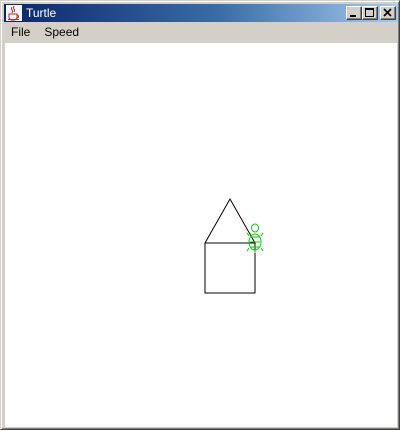 This screenshot has height=430, width=400. What do you see at coordinates (354, 13) in the screenshot?
I see `minimize-button` at bounding box center [354, 13].